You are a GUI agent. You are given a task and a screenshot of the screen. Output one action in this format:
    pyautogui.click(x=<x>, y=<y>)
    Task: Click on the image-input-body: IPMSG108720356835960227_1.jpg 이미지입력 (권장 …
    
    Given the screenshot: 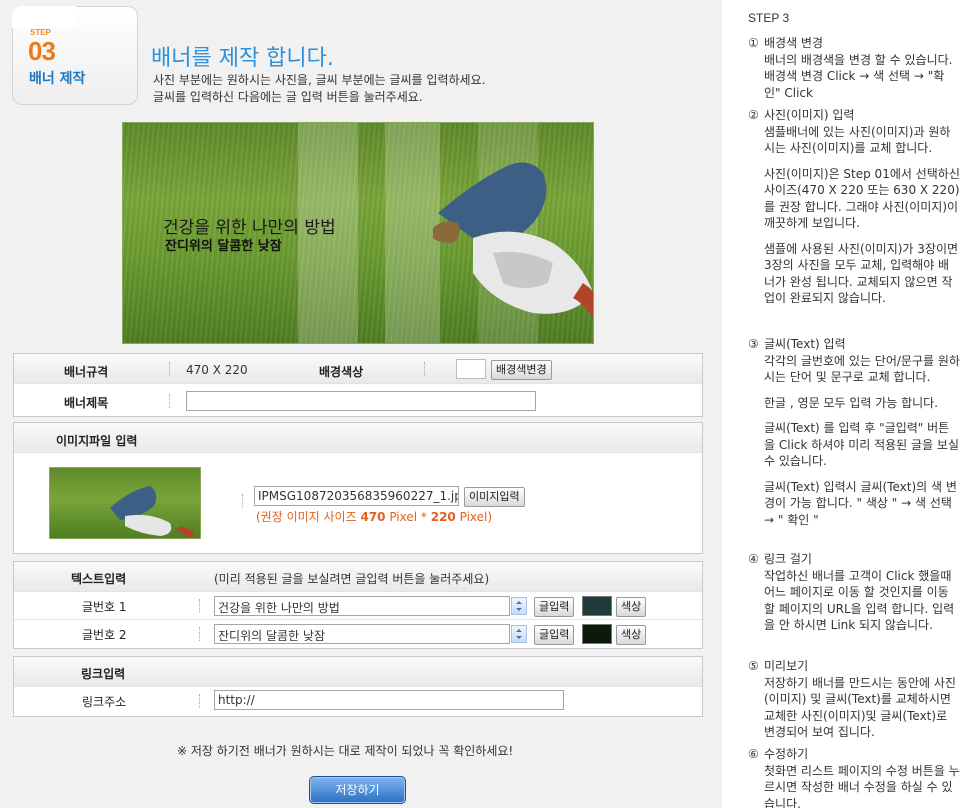 What is the action you would take?
    pyautogui.click(x=358, y=503)
    